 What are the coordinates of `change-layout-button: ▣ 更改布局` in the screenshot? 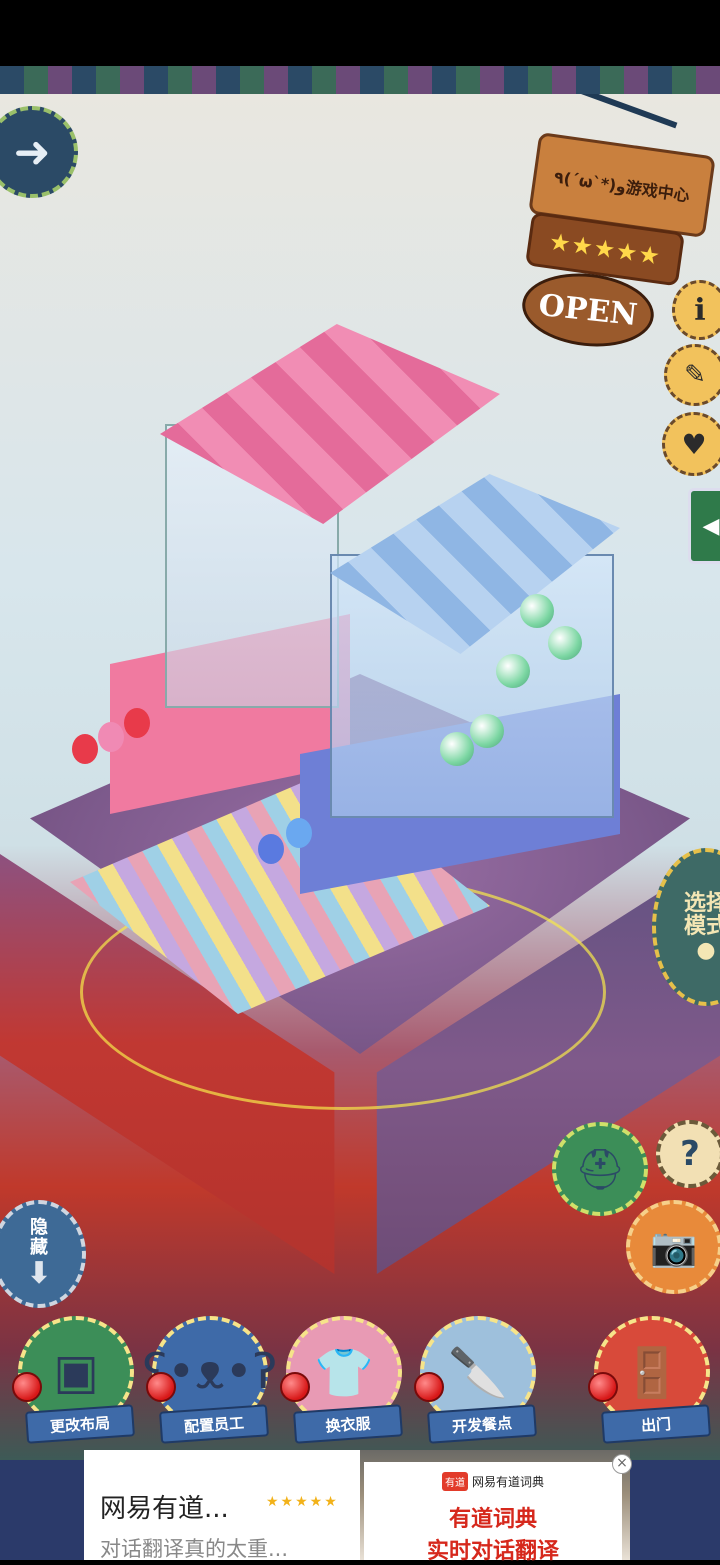 It's located at (73, 1380).